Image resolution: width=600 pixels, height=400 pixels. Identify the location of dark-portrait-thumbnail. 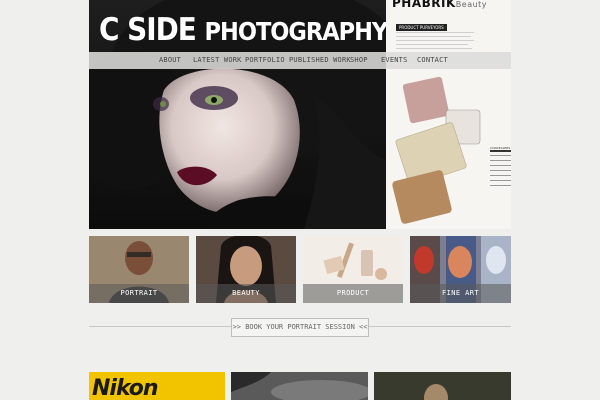
(442, 386).